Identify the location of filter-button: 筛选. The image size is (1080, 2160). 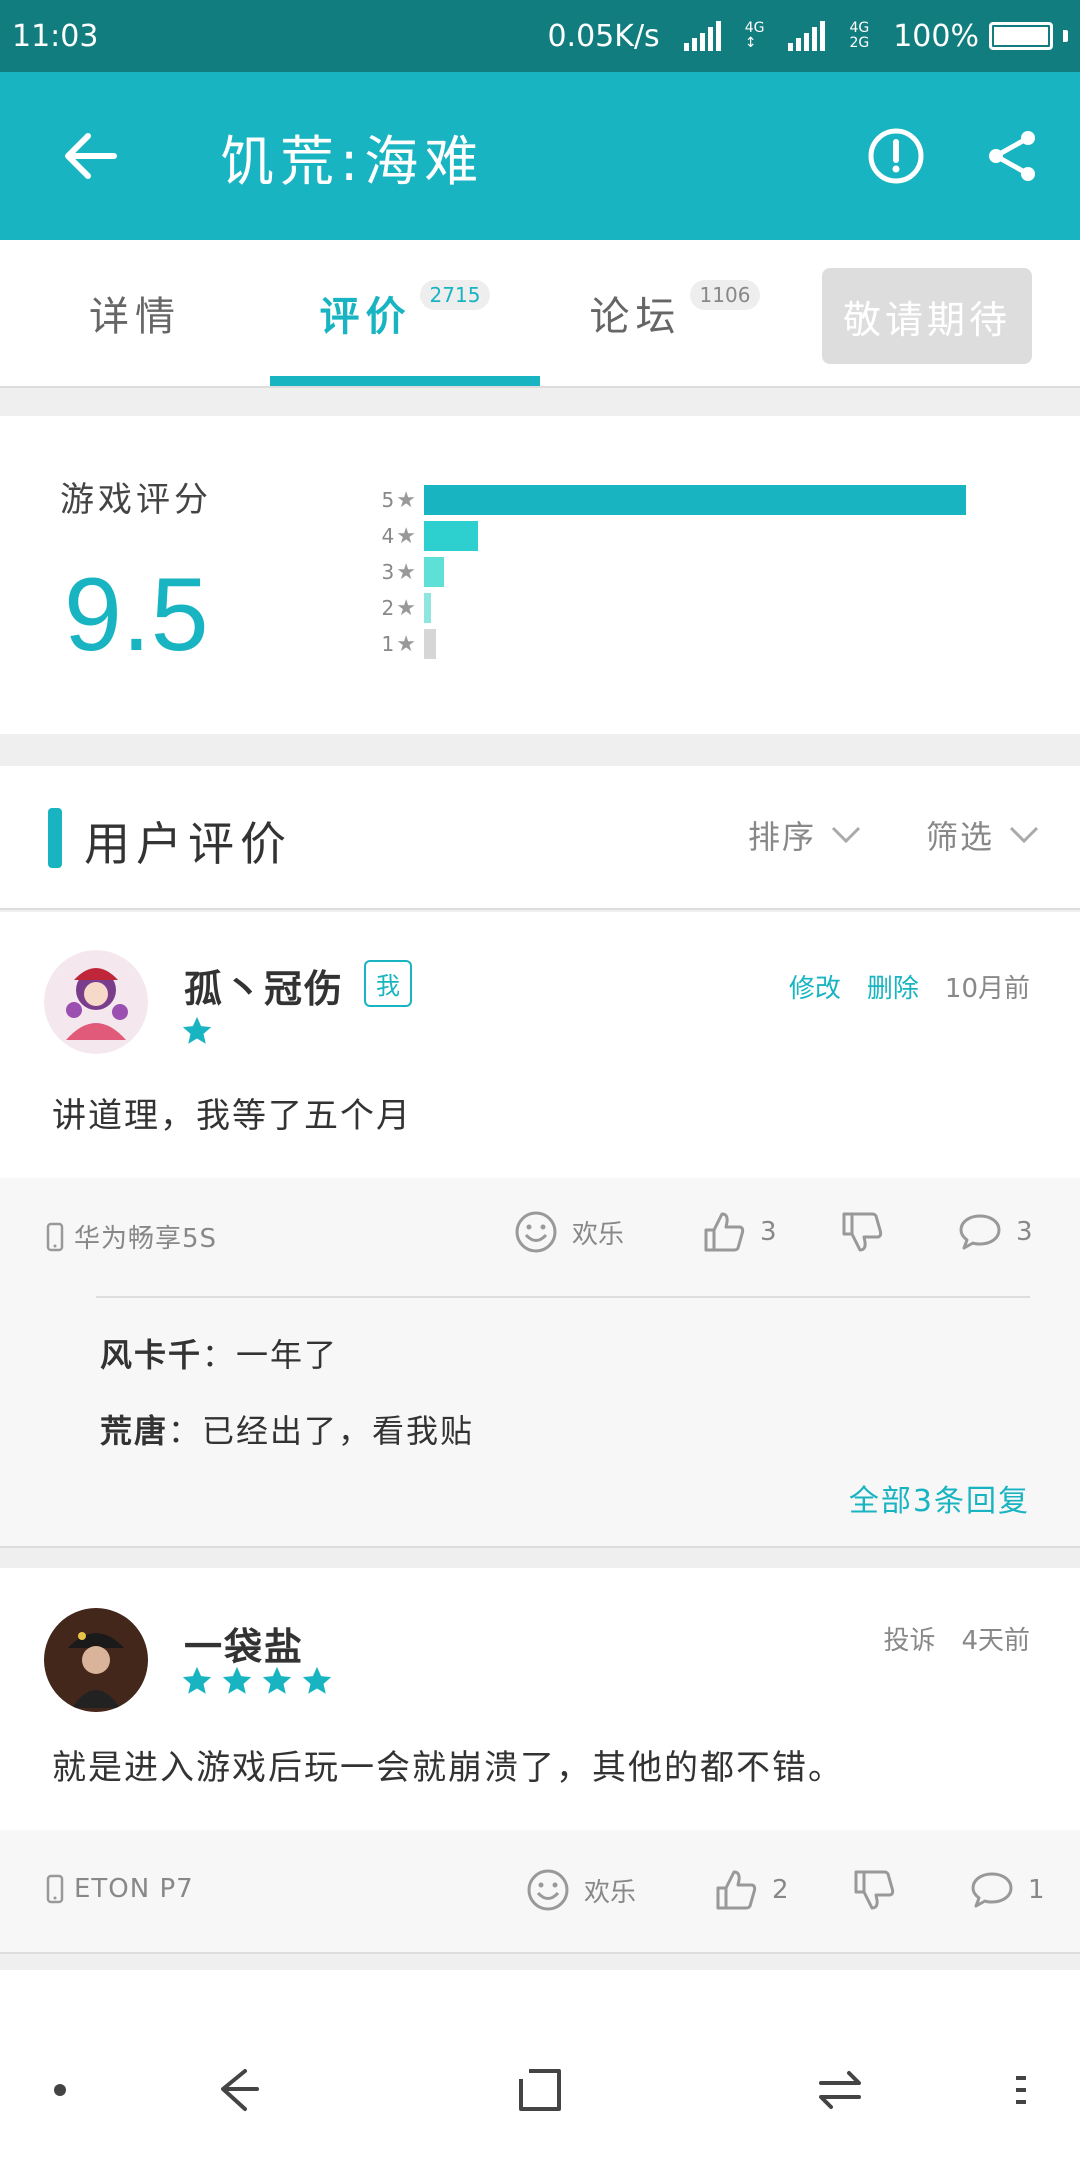
(983, 835).